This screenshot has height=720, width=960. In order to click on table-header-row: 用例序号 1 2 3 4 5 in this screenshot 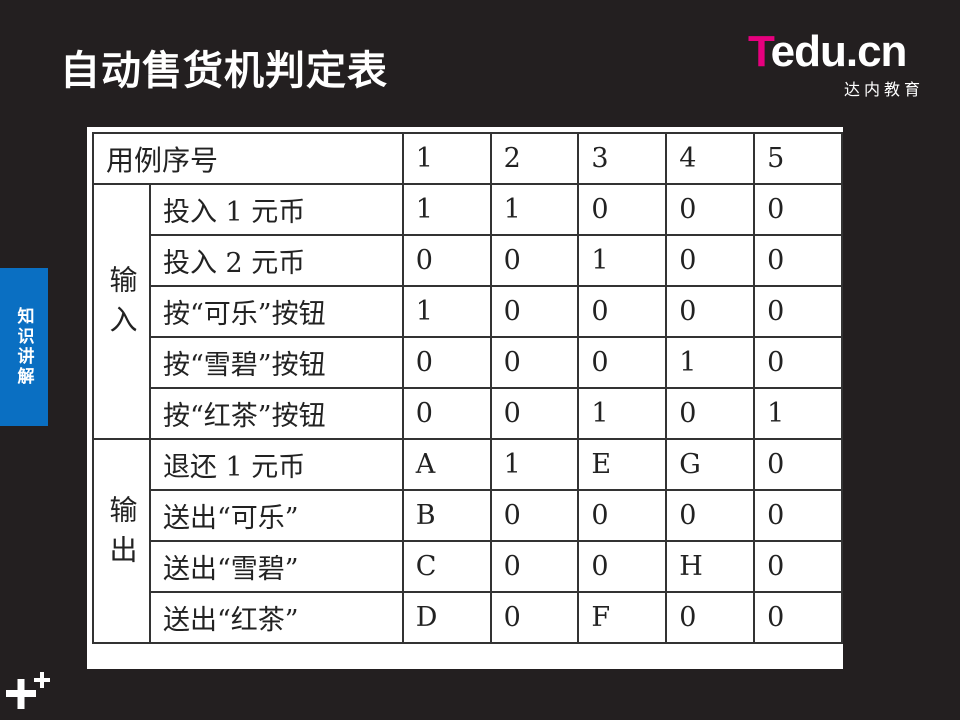, I will do `click(467, 158)`.